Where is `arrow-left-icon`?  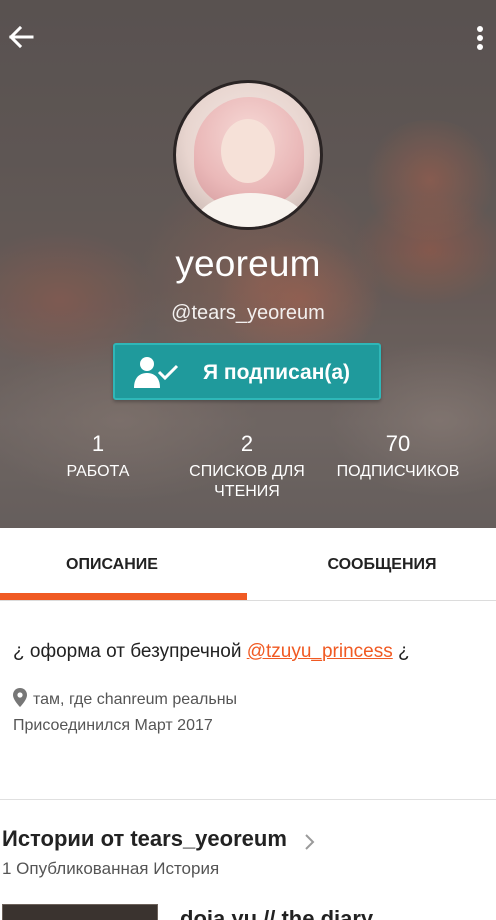
arrow-left-icon is located at coordinates (21, 37).